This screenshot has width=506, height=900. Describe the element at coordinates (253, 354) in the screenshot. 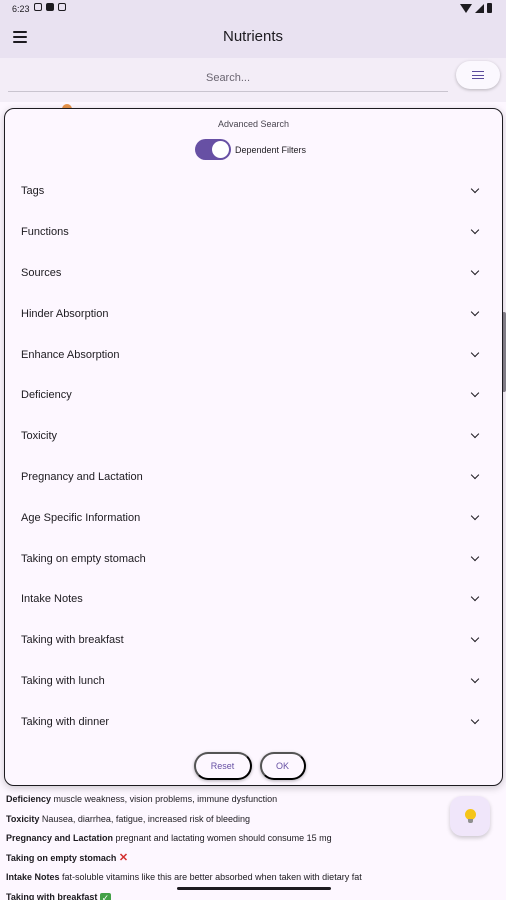

I see `filter-enhance-absorption: Enhance Absorption` at that location.